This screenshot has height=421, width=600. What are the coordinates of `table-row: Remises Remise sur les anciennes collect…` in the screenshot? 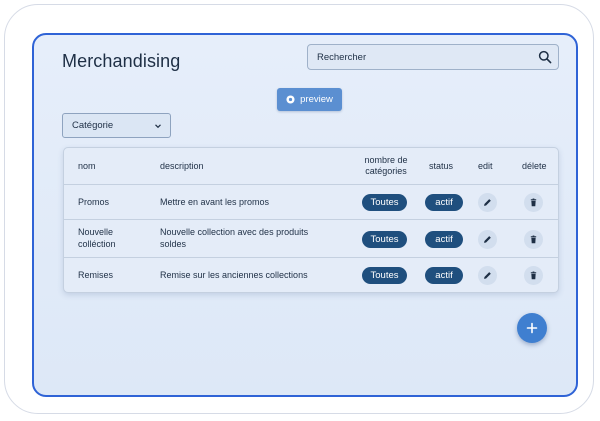 It's located at (311, 275).